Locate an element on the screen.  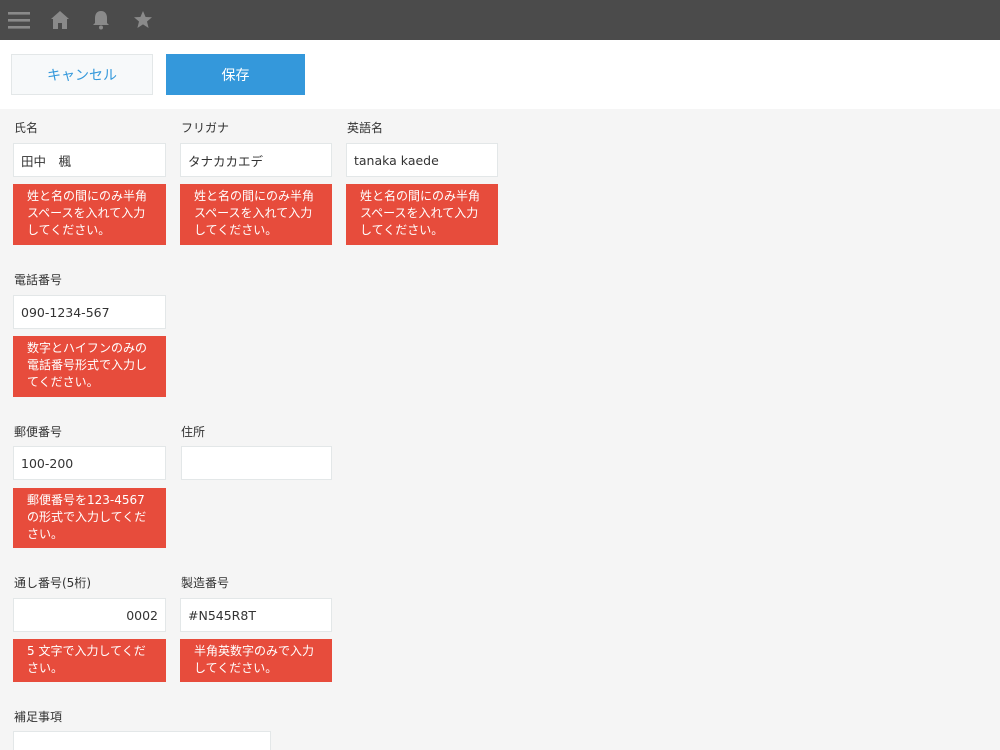
top-navigation-bar is located at coordinates (500, 20).